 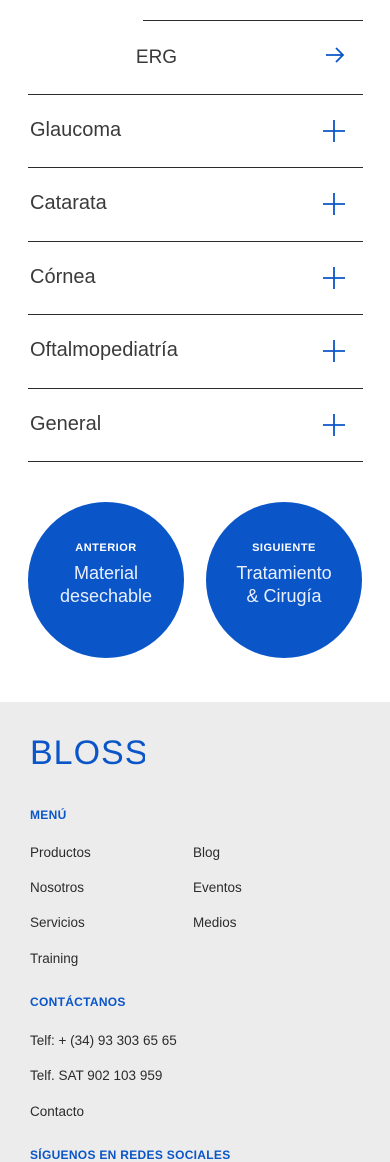 What do you see at coordinates (76, 130) in the screenshot?
I see `accordion-label: Glaucoma` at bounding box center [76, 130].